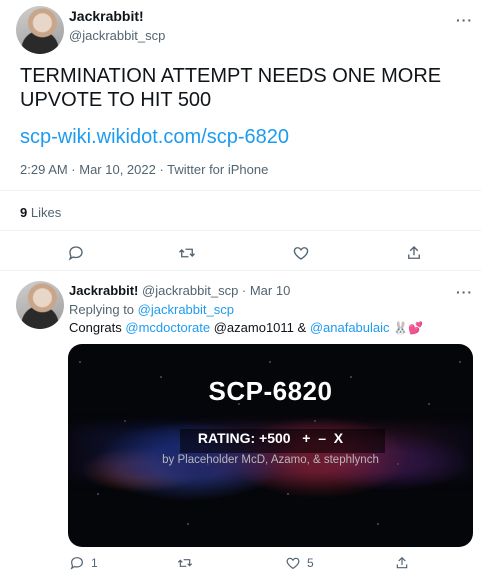 This screenshot has height=582, width=481. I want to click on replying-to-label: Replying to, so click(102, 309).